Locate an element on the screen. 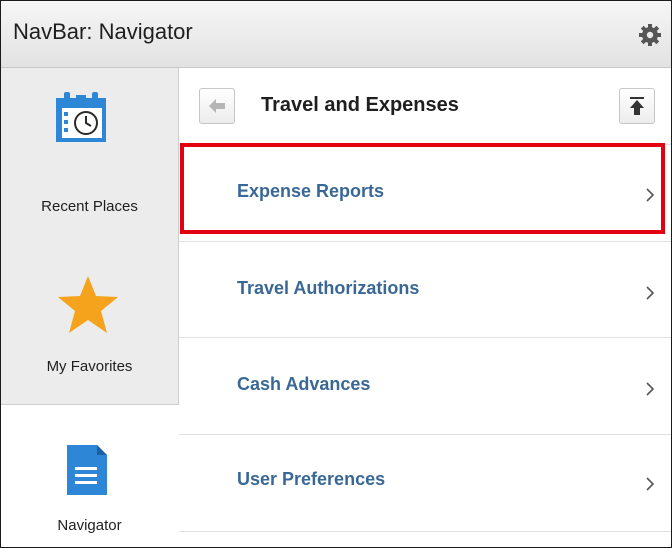  list-item-label: Cash Advances is located at coordinates (304, 384).